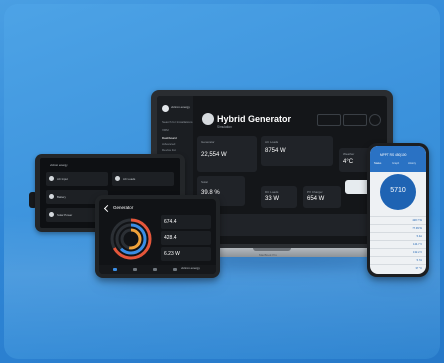  Describe the element at coordinates (393, 155) in the screenshot. I see `phone-title: MPPT RS 450|100` at that location.